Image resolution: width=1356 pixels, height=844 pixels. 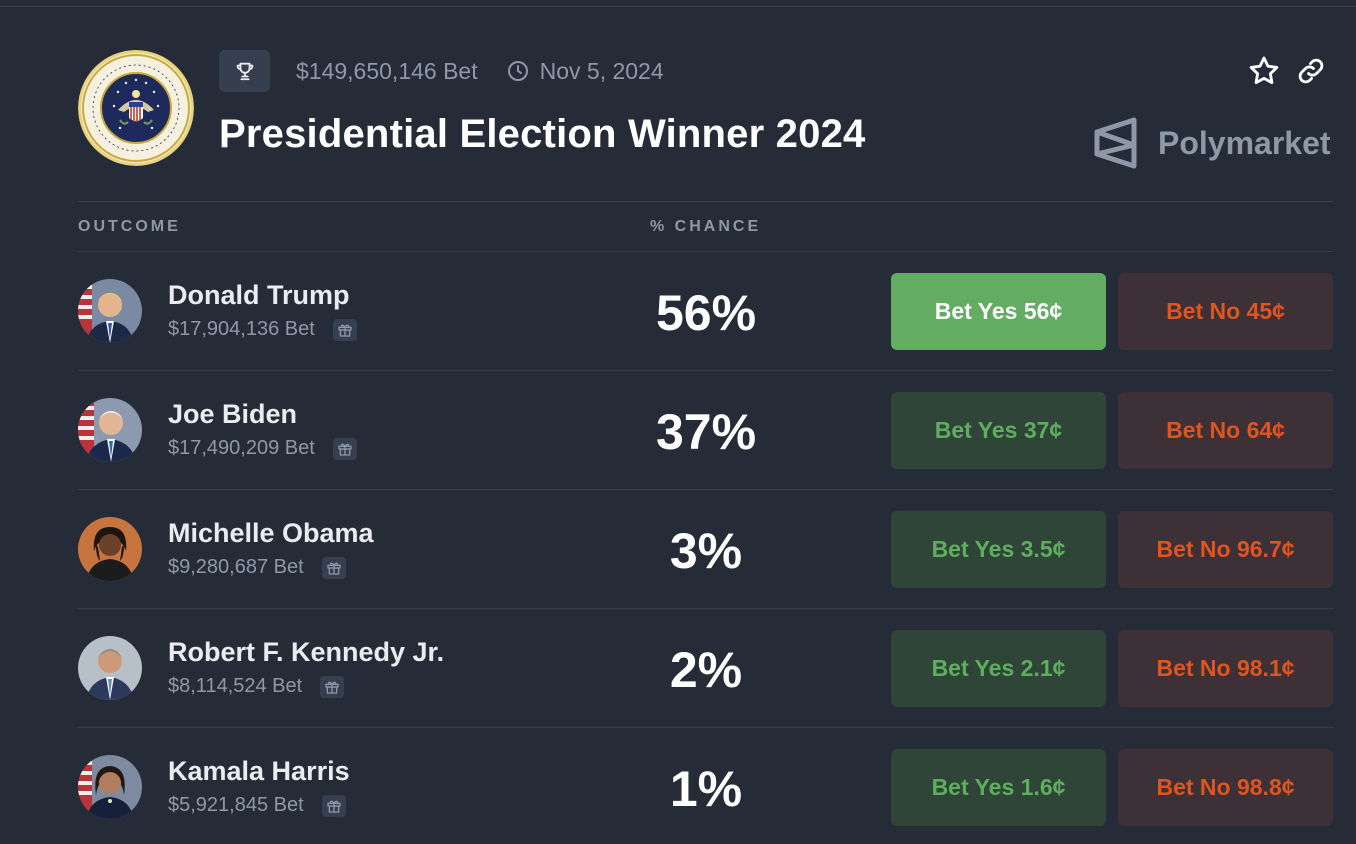 I want to click on bet-yes-button: Bet Yes 37¢, so click(x=998, y=430).